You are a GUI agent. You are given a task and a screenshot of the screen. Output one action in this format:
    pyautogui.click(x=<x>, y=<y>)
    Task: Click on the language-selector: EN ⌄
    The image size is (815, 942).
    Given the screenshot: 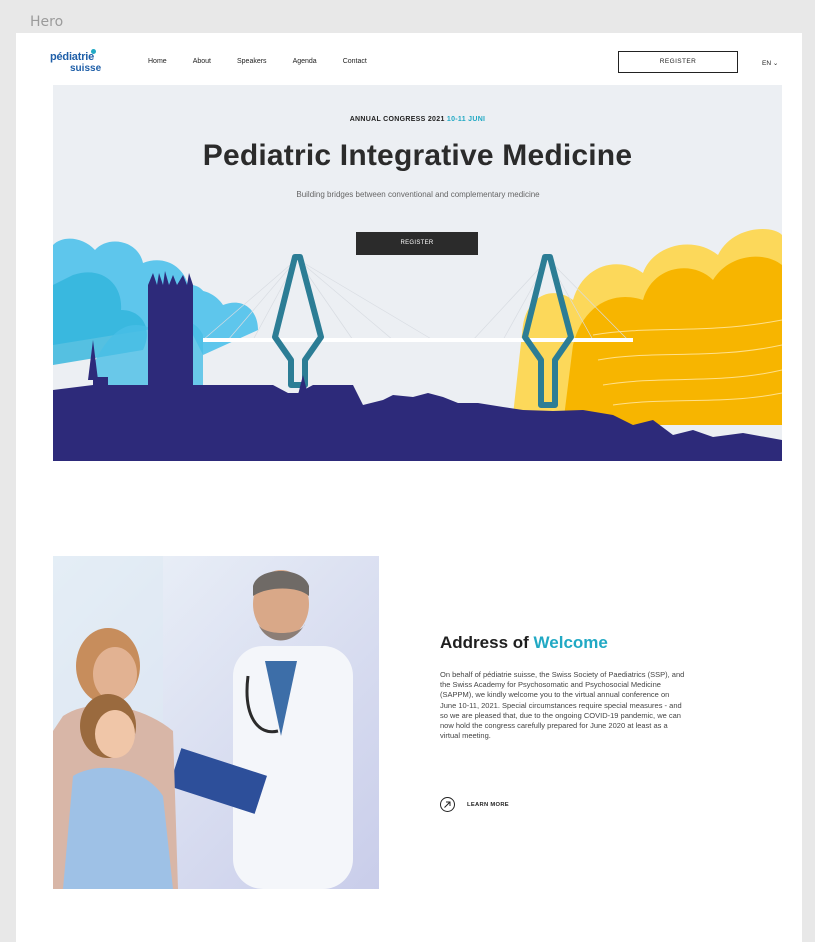 What is the action you would take?
    pyautogui.click(x=770, y=63)
    